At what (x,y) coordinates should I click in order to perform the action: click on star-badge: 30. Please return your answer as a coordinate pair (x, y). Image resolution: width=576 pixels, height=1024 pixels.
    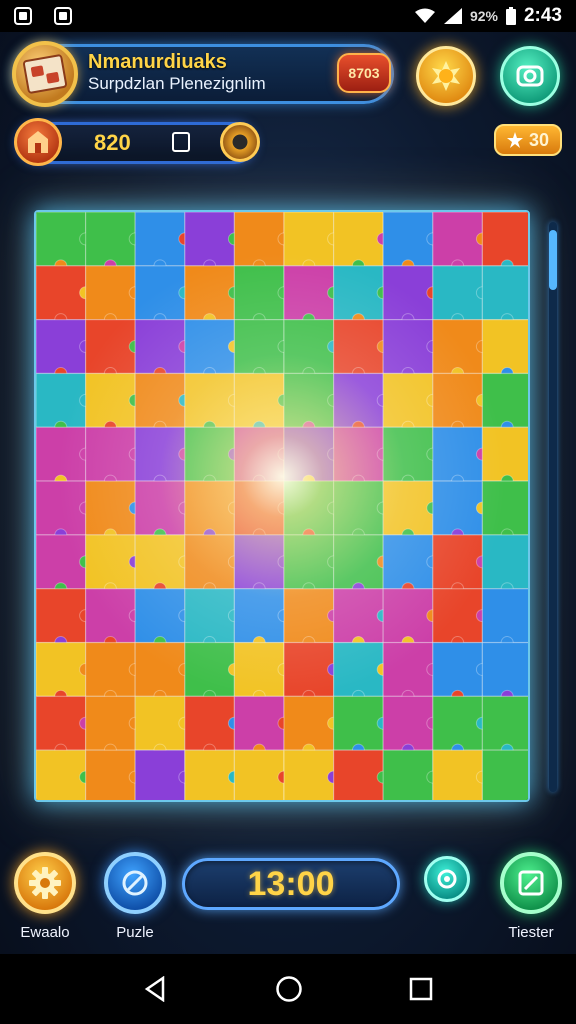
    Looking at the image, I should click on (528, 140).